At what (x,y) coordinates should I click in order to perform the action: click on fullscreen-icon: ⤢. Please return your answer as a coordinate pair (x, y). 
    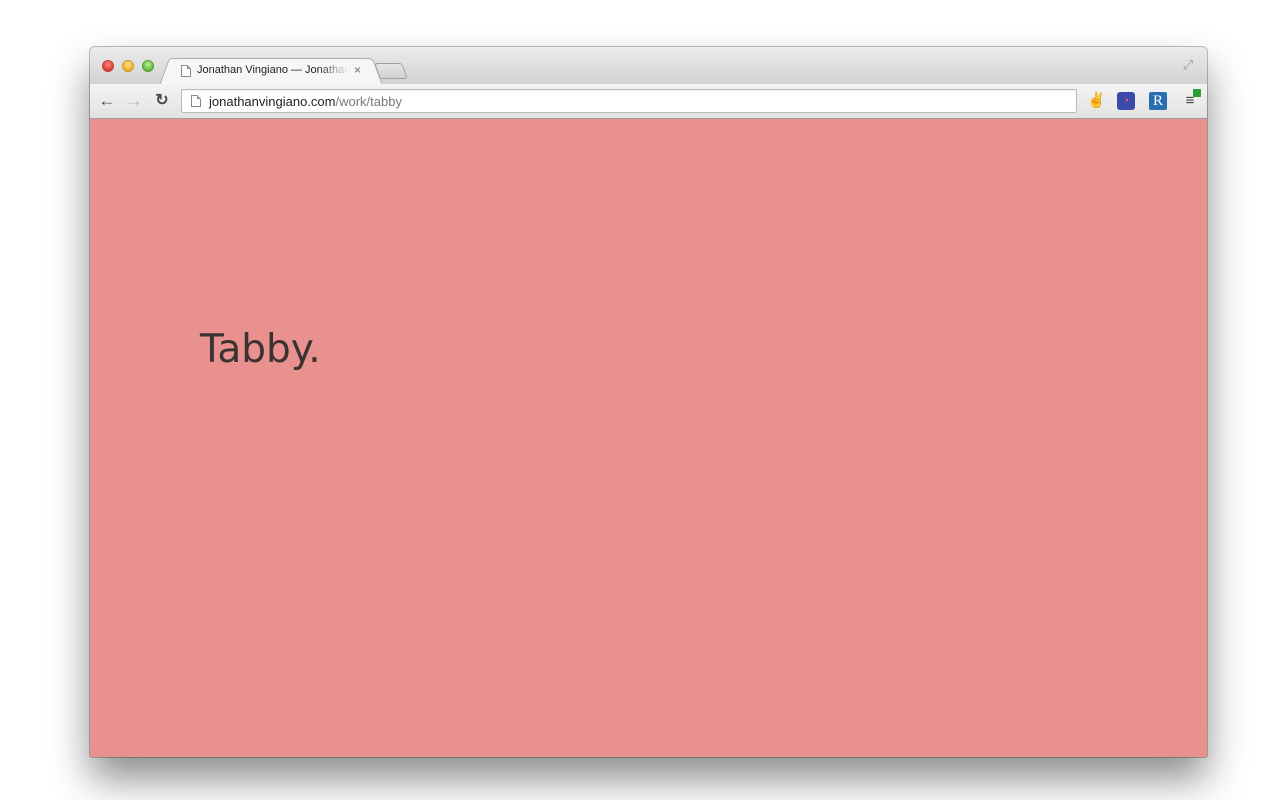
    Looking at the image, I should click on (1188, 65).